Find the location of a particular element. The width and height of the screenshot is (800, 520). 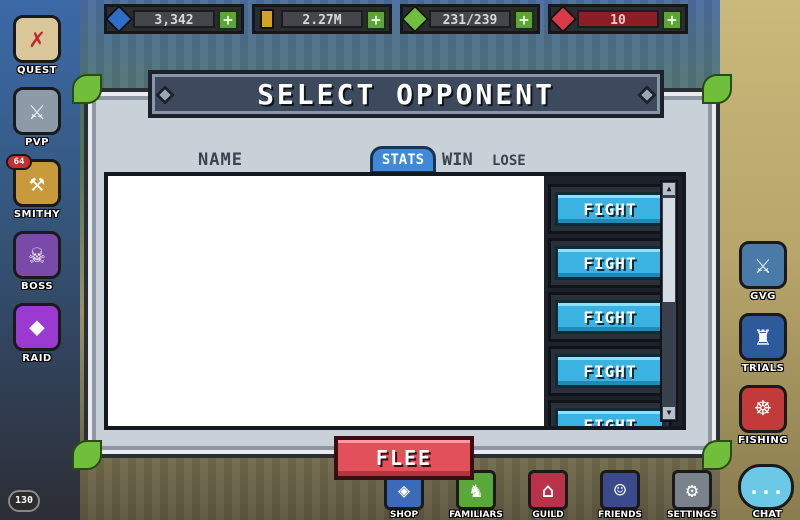

nav-trials-label: TRIALS is located at coordinates (763, 368).